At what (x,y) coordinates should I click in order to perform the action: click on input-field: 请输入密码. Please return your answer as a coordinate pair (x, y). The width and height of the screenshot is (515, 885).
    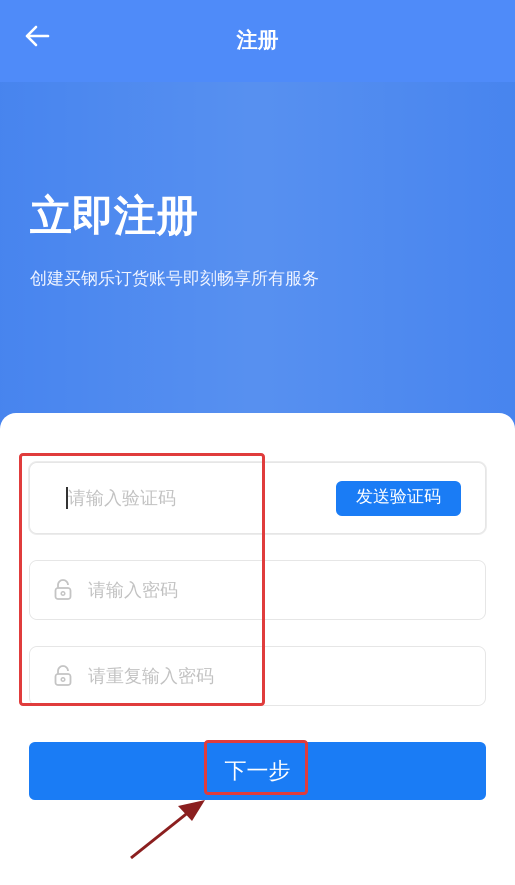
    Looking at the image, I should click on (257, 590).